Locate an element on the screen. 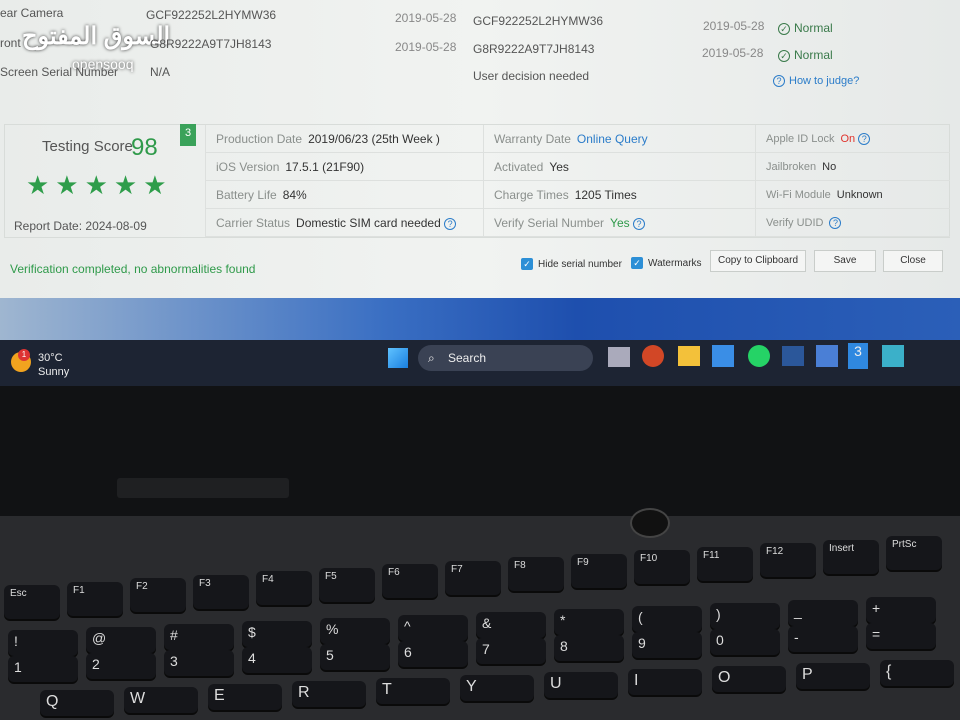 The image size is (960, 720). key: F5 is located at coordinates (347, 584).